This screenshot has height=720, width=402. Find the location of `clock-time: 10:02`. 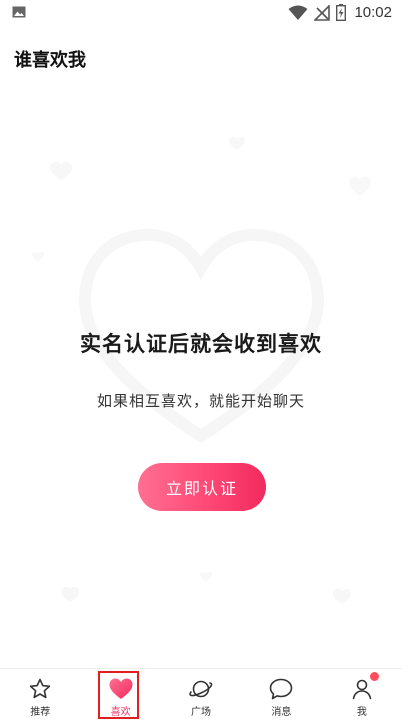

clock-time: 10:02 is located at coordinates (373, 12).